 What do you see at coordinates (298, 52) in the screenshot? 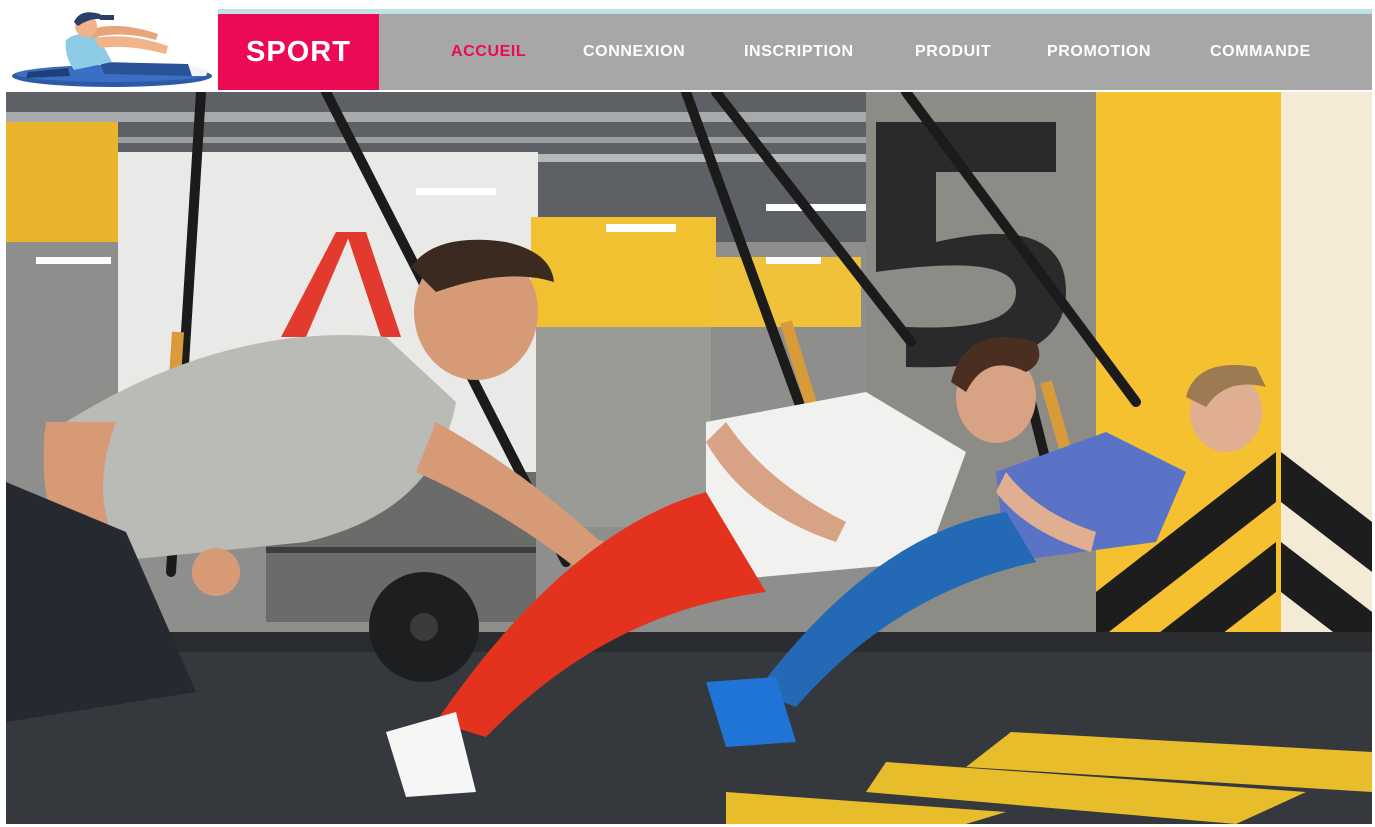
I see `brand-title: SPORT` at bounding box center [298, 52].